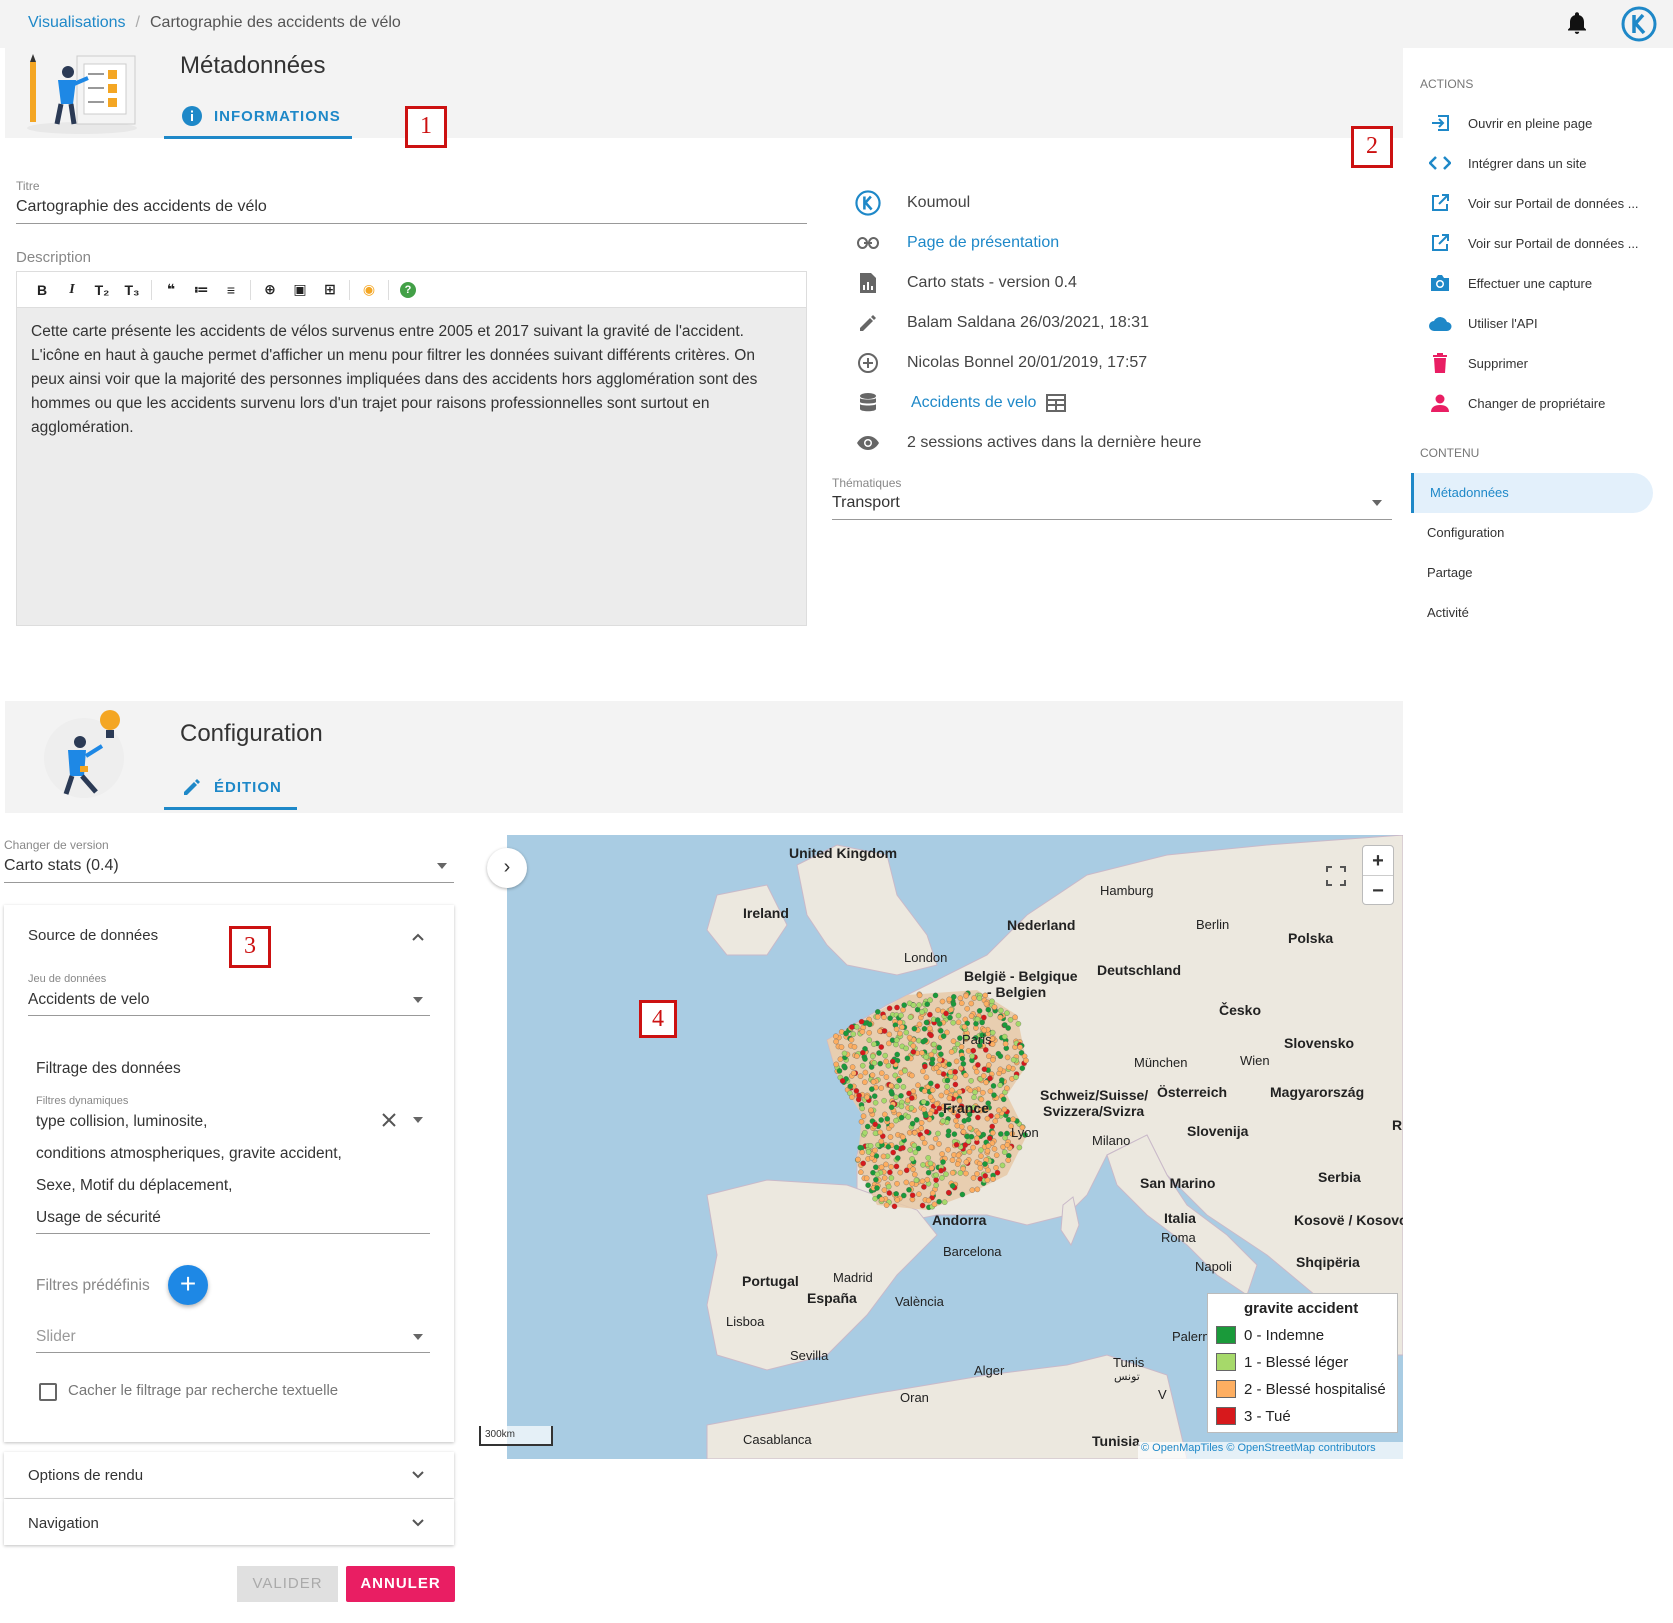  What do you see at coordinates (270, 289) in the screenshot?
I see `link-button: ⊕` at bounding box center [270, 289].